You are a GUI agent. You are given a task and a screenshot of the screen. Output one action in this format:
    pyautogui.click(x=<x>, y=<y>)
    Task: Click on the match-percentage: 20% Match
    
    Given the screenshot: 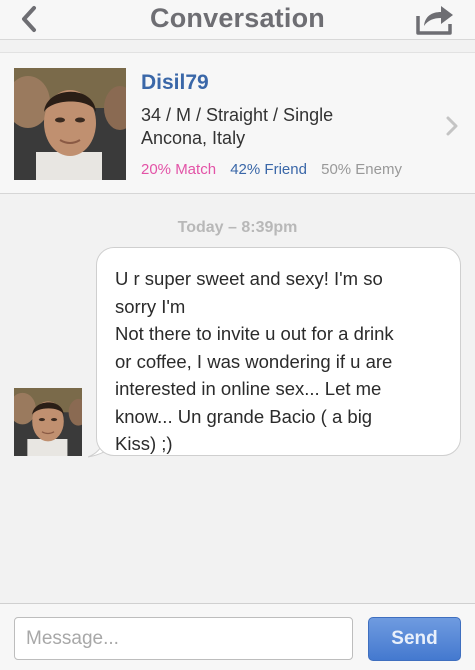 What is the action you would take?
    pyautogui.click(x=179, y=169)
    